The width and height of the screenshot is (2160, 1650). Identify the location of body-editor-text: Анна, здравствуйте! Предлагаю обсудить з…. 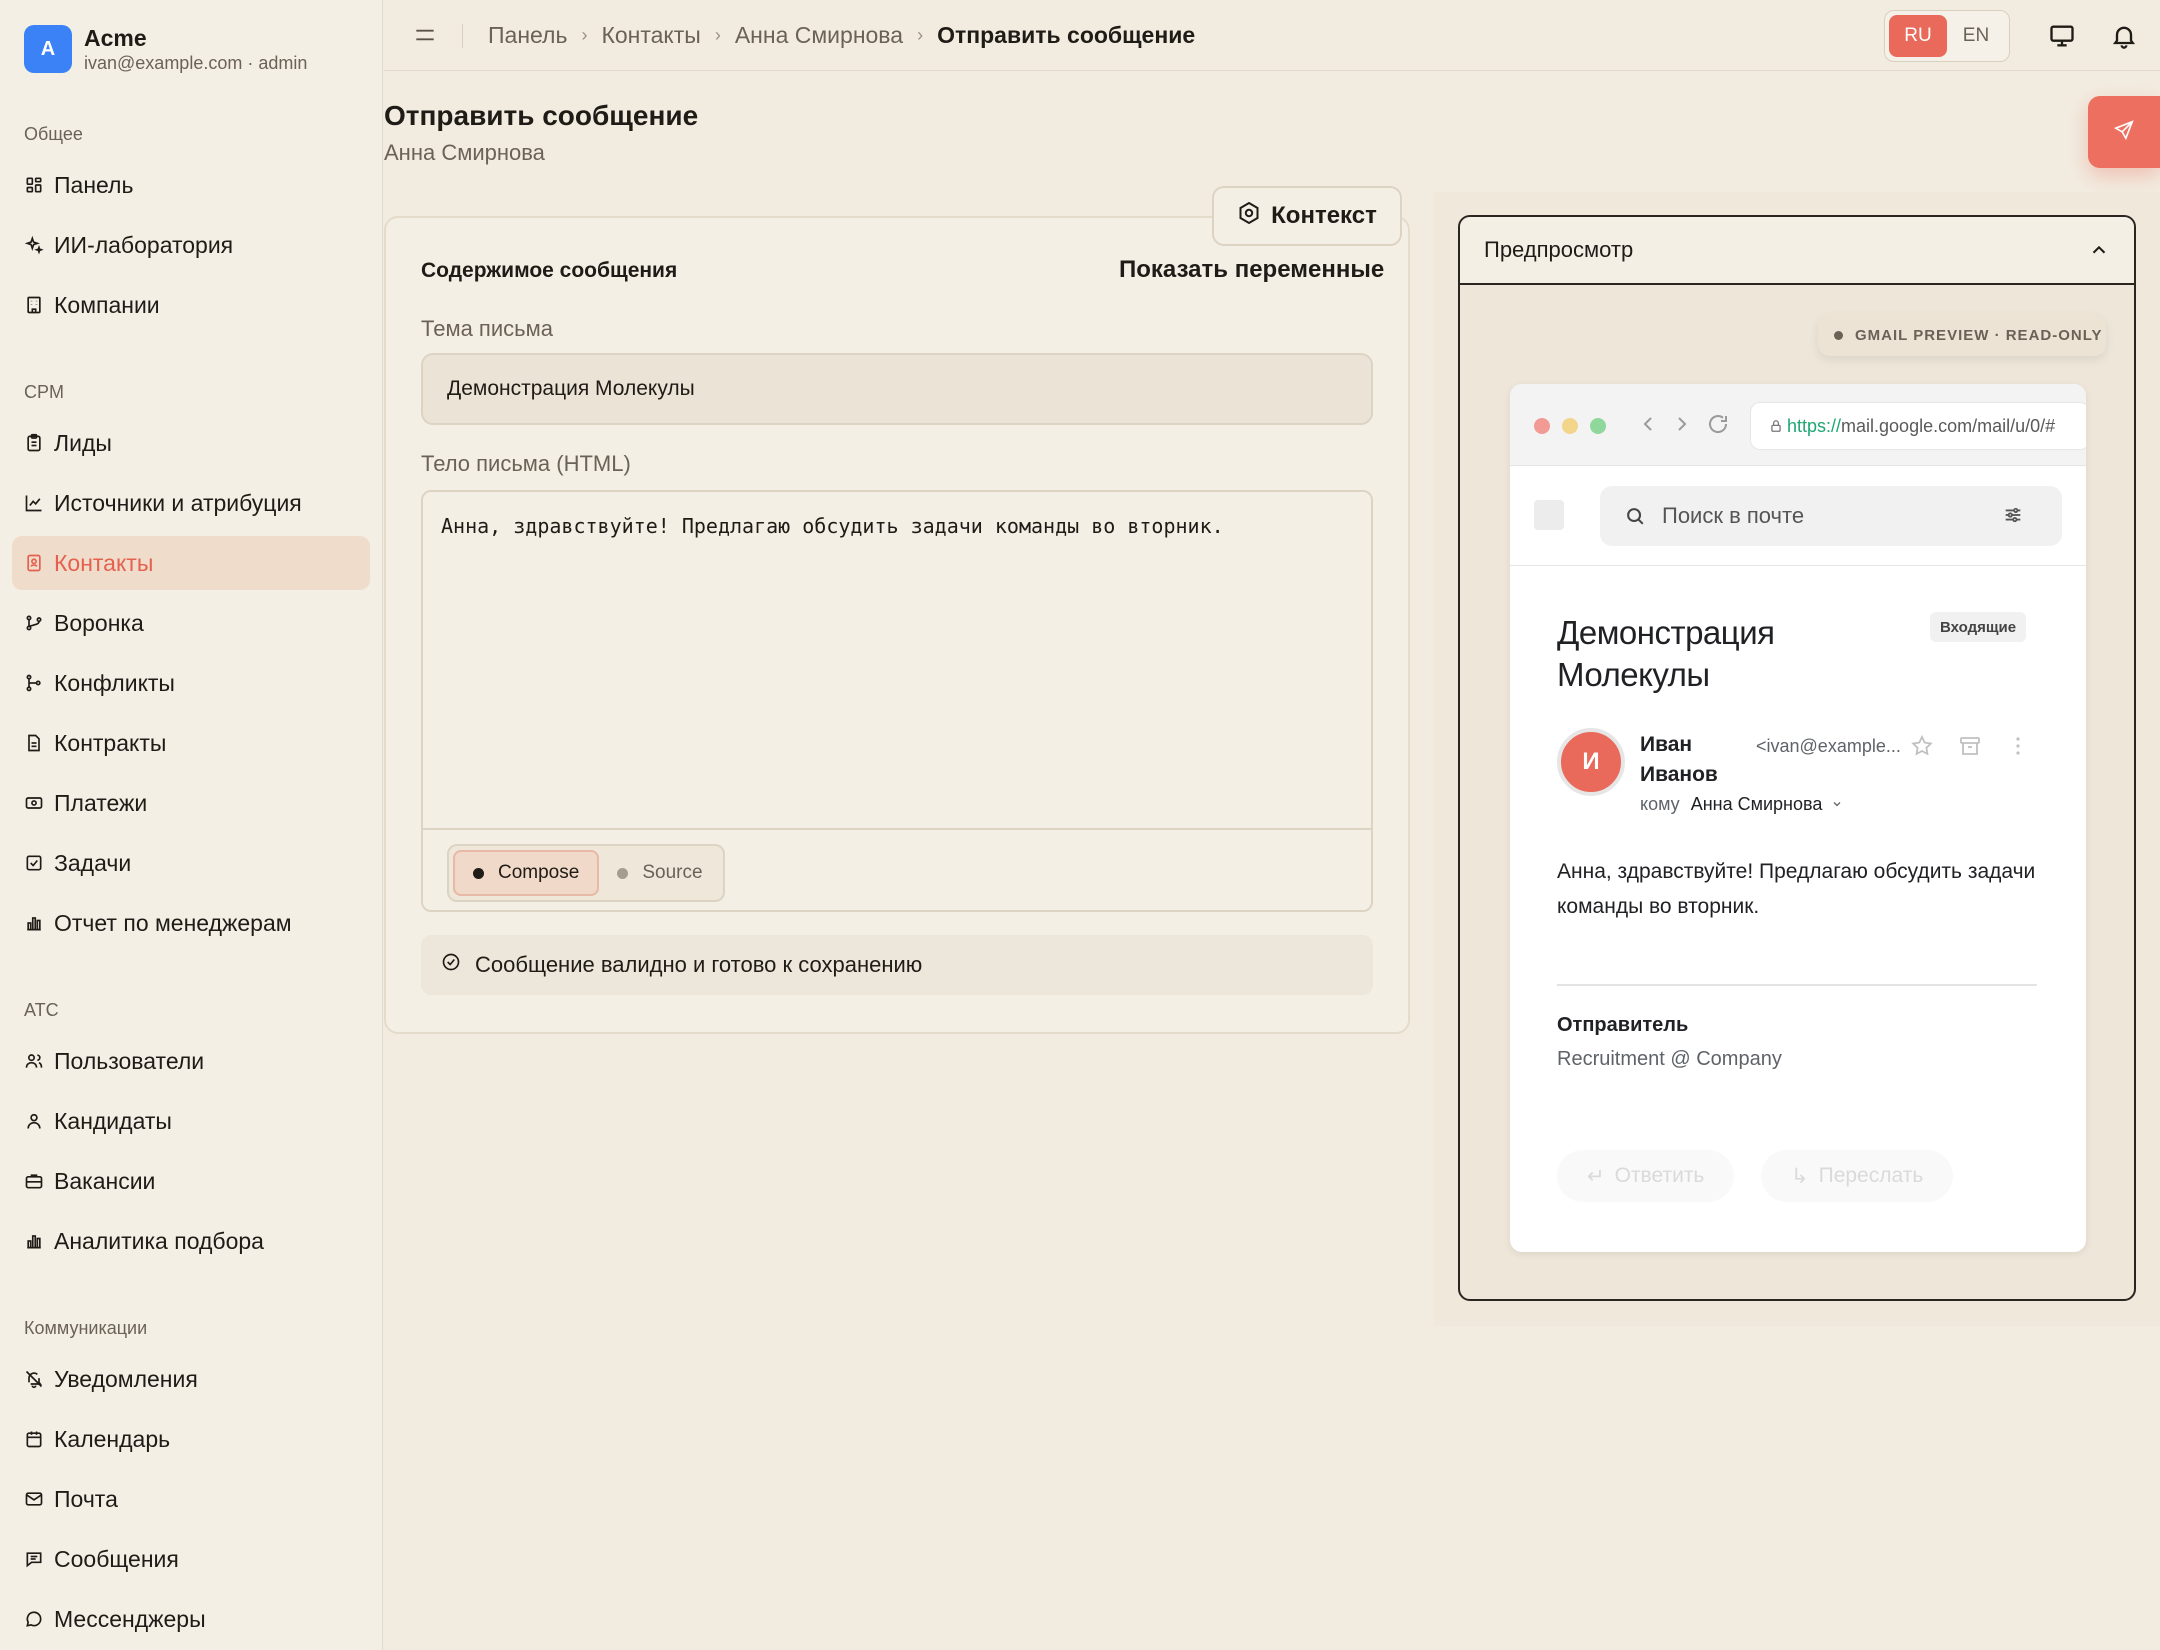
(832, 526).